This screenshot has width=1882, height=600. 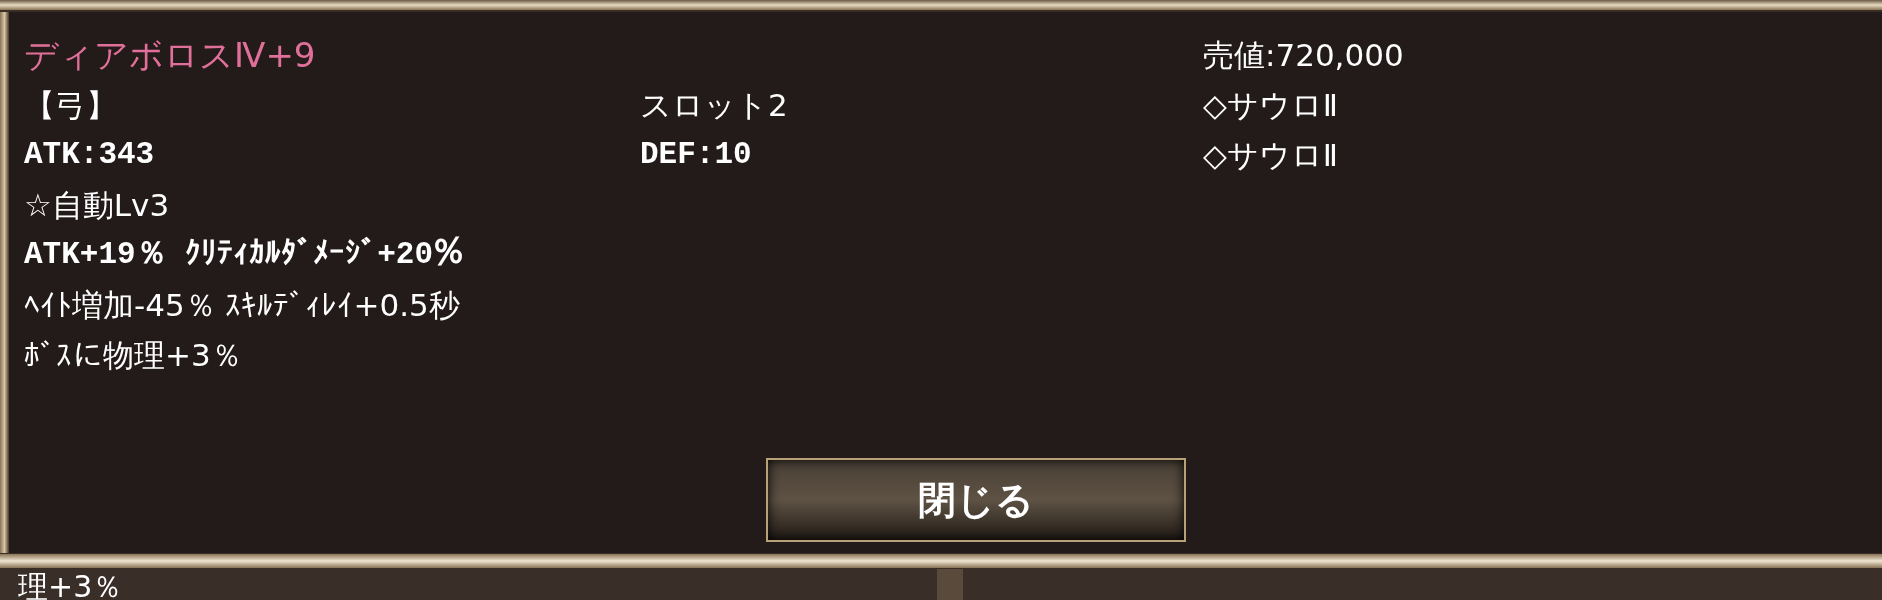 I want to click on item-stat-line: ﾍｲﾄ増加-45％ ｽｷﾙﾃﾞｨﾚｲ+0.5秒, so click(x=242, y=305).